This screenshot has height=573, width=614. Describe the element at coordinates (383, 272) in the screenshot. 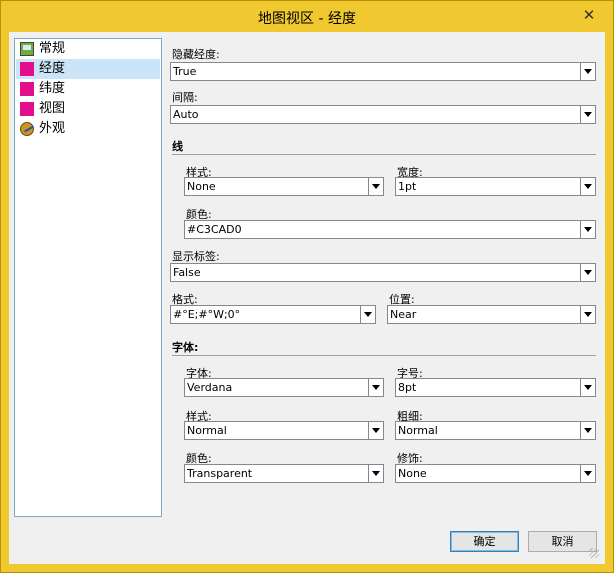

I see `show-labels-select: False` at that location.